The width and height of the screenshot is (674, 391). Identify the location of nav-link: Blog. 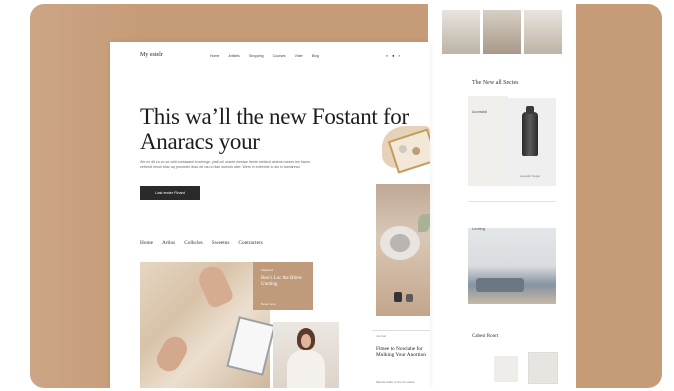
(315, 56).